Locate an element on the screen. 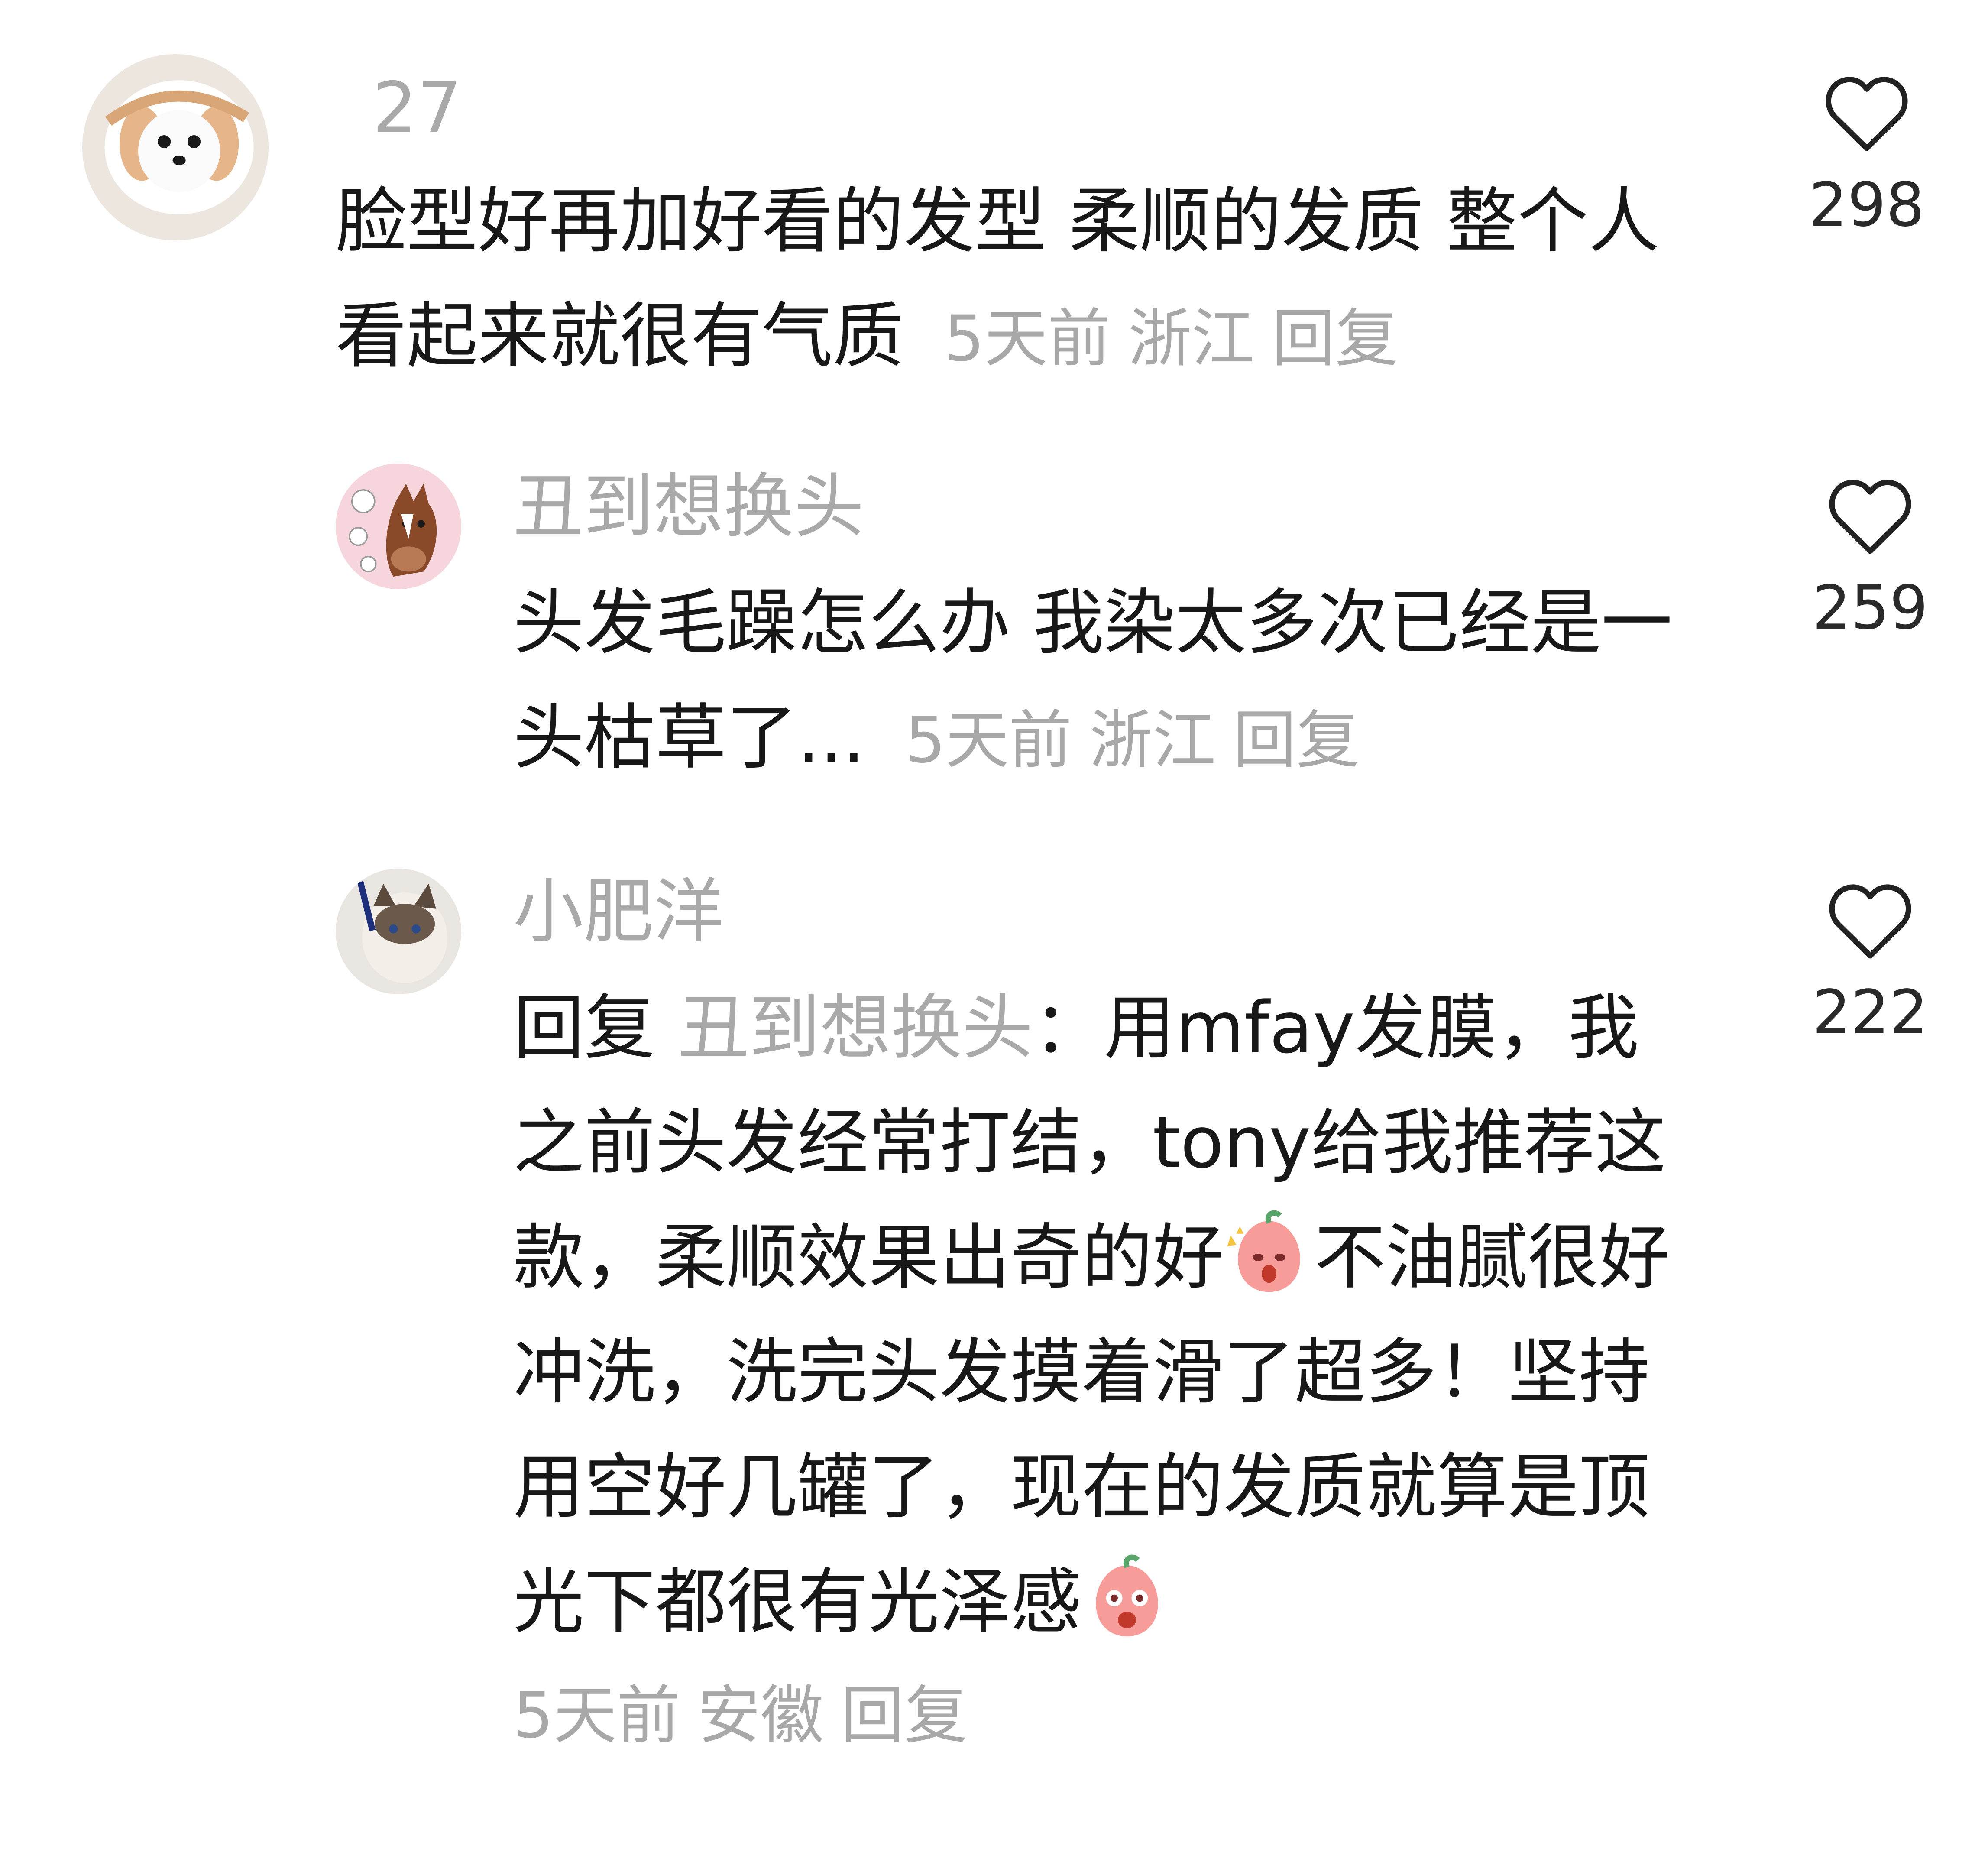 This screenshot has width=1988, height=1849. comment-location: 安徽 is located at coordinates (760, 1715).